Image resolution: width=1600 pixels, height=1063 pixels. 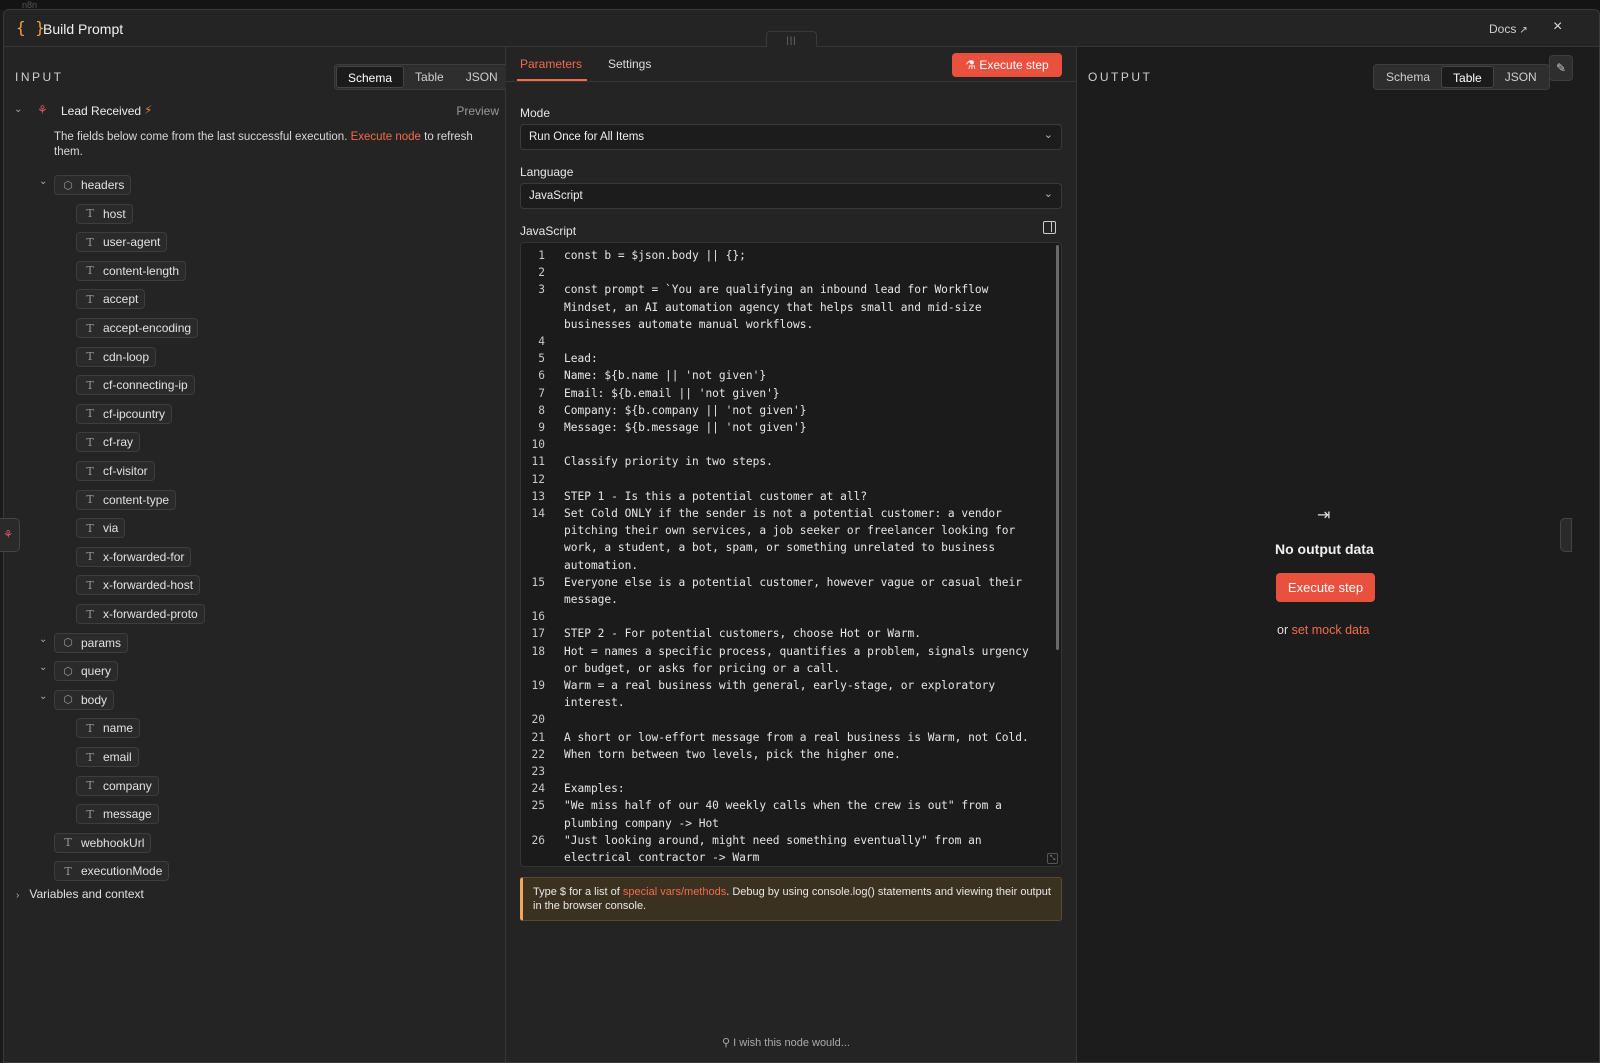 I want to click on schema-field: ⌄ ⬡ query, so click(x=79, y=671).